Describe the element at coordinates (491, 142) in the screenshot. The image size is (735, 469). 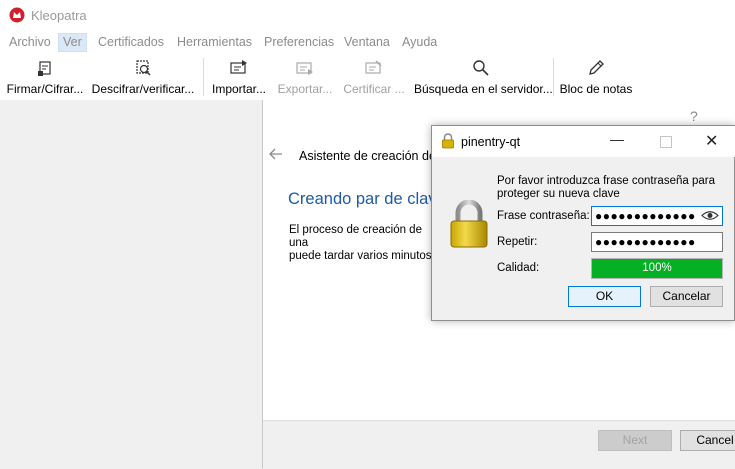
I see `pinentry-title: pinentry-qt` at that location.